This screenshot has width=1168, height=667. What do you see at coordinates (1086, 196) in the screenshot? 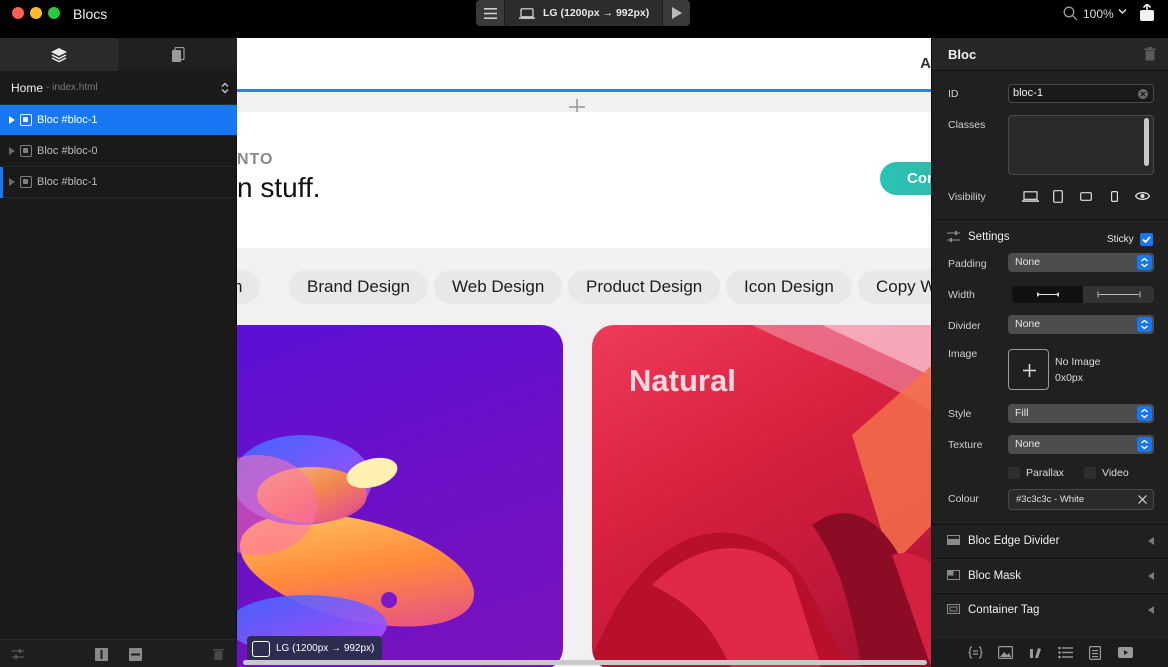
I see `visibility-tablet-landscape-toggle` at bounding box center [1086, 196].